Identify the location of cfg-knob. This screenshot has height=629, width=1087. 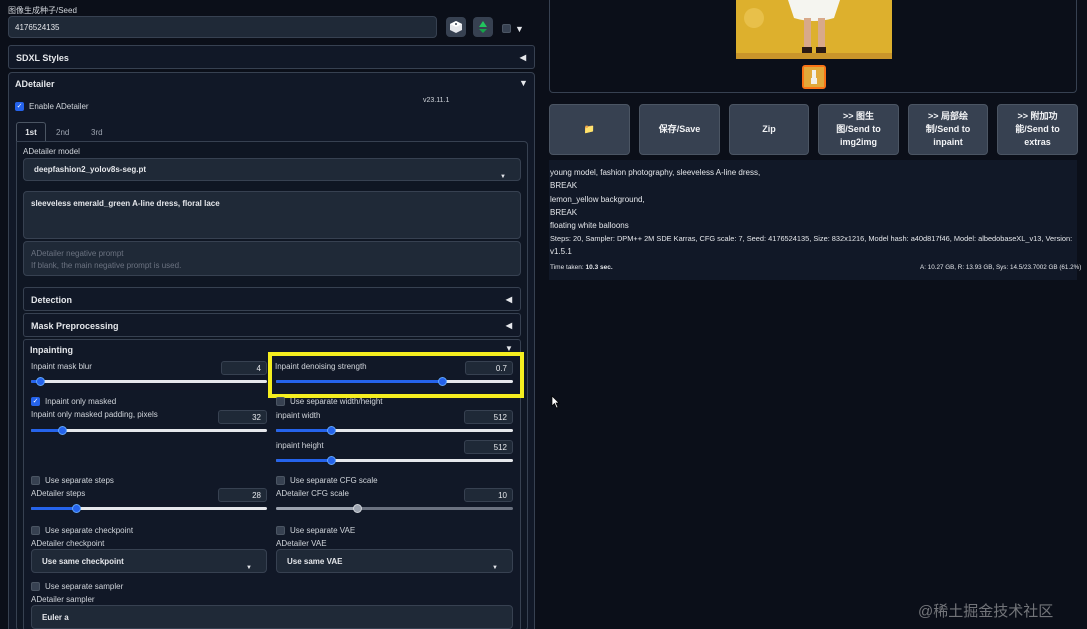
(357, 508).